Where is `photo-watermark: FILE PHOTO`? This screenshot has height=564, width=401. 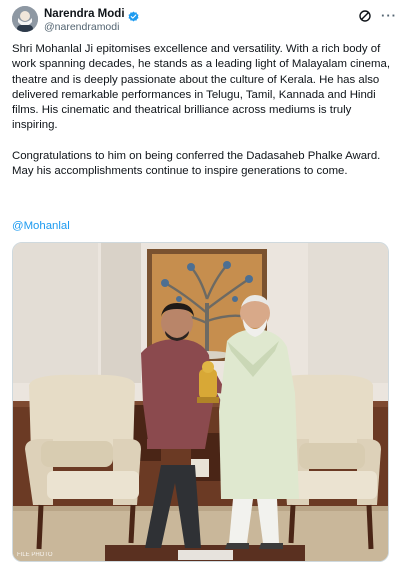
photo-watermark: FILE PHOTO is located at coordinates (35, 555).